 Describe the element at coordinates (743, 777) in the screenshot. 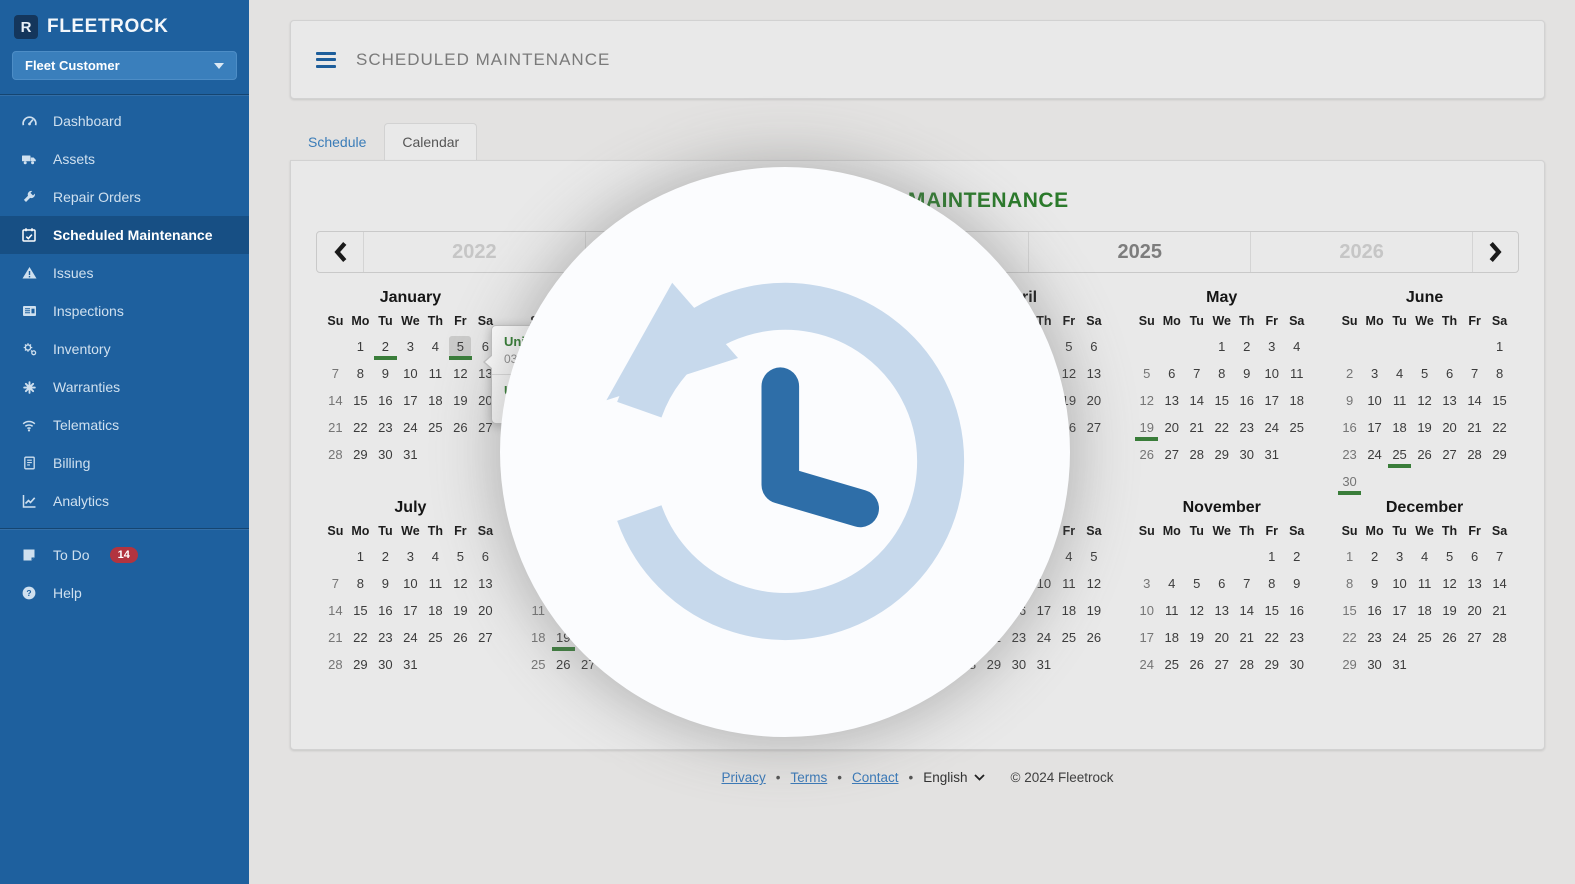

I see `privacy-link: Privacy` at that location.